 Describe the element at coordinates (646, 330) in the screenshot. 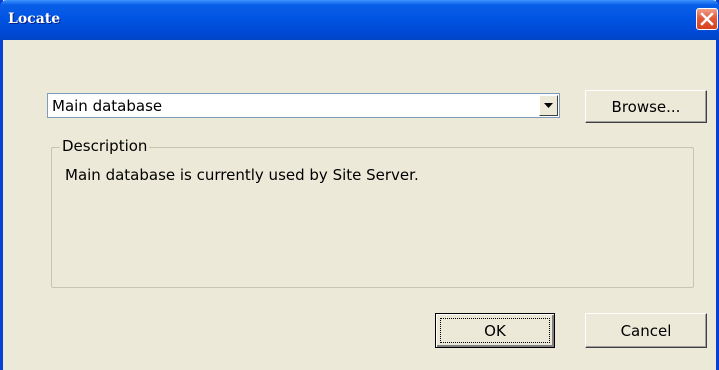

I see `cancel-button: Cancel` at that location.